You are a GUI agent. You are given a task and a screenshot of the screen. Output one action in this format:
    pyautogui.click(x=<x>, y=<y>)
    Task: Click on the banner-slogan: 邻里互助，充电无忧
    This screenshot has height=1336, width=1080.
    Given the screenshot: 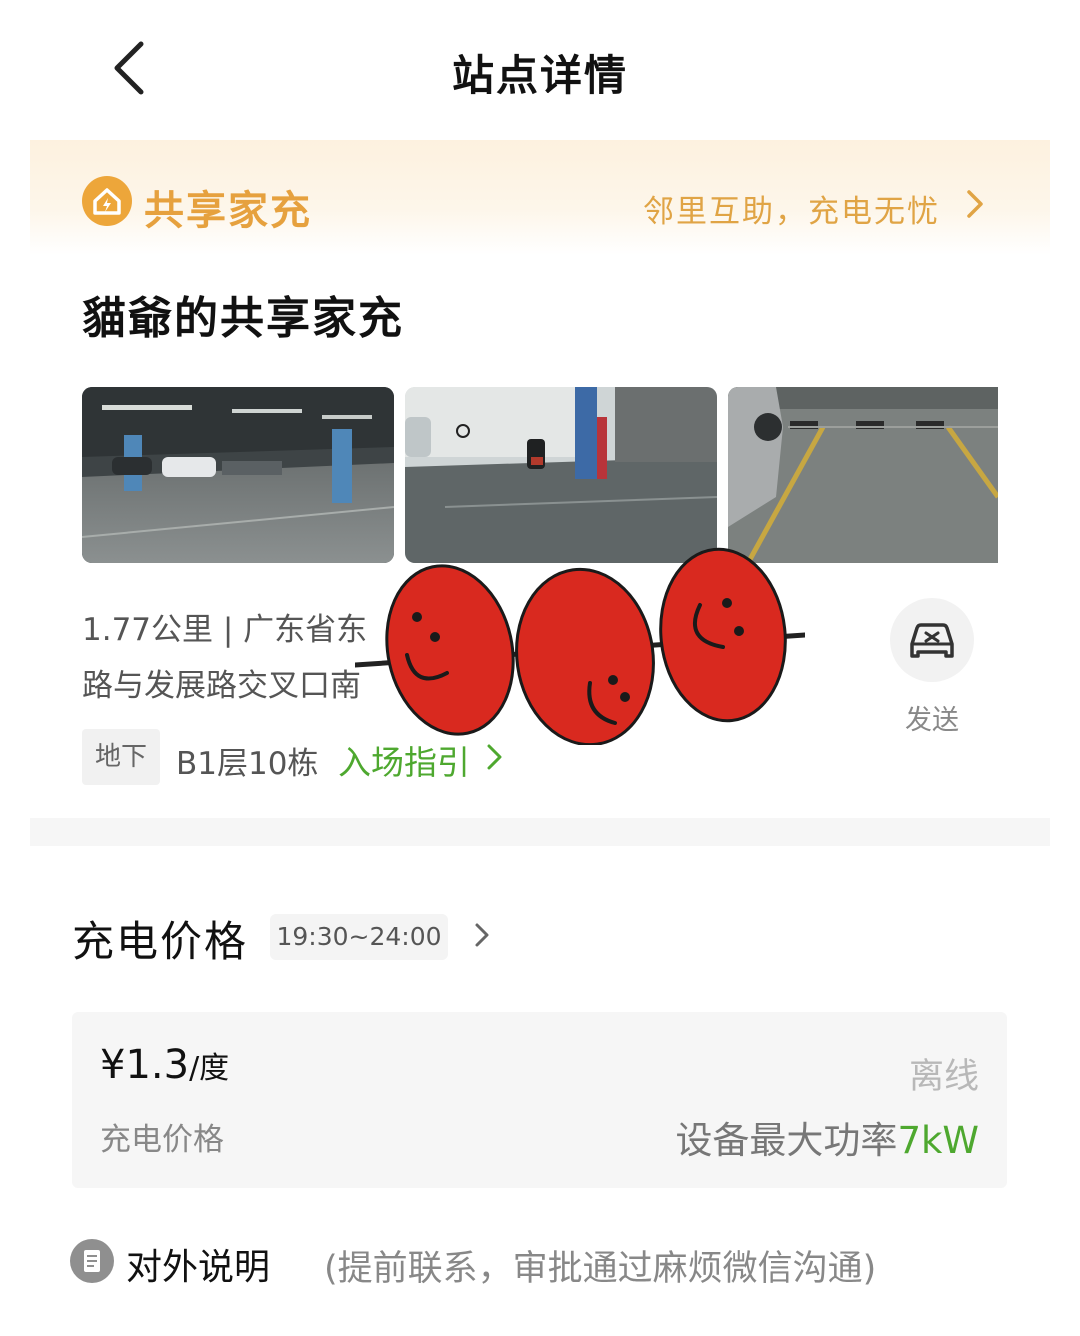 What is the action you would take?
    pyautogui.click(x=791, y=212)
    